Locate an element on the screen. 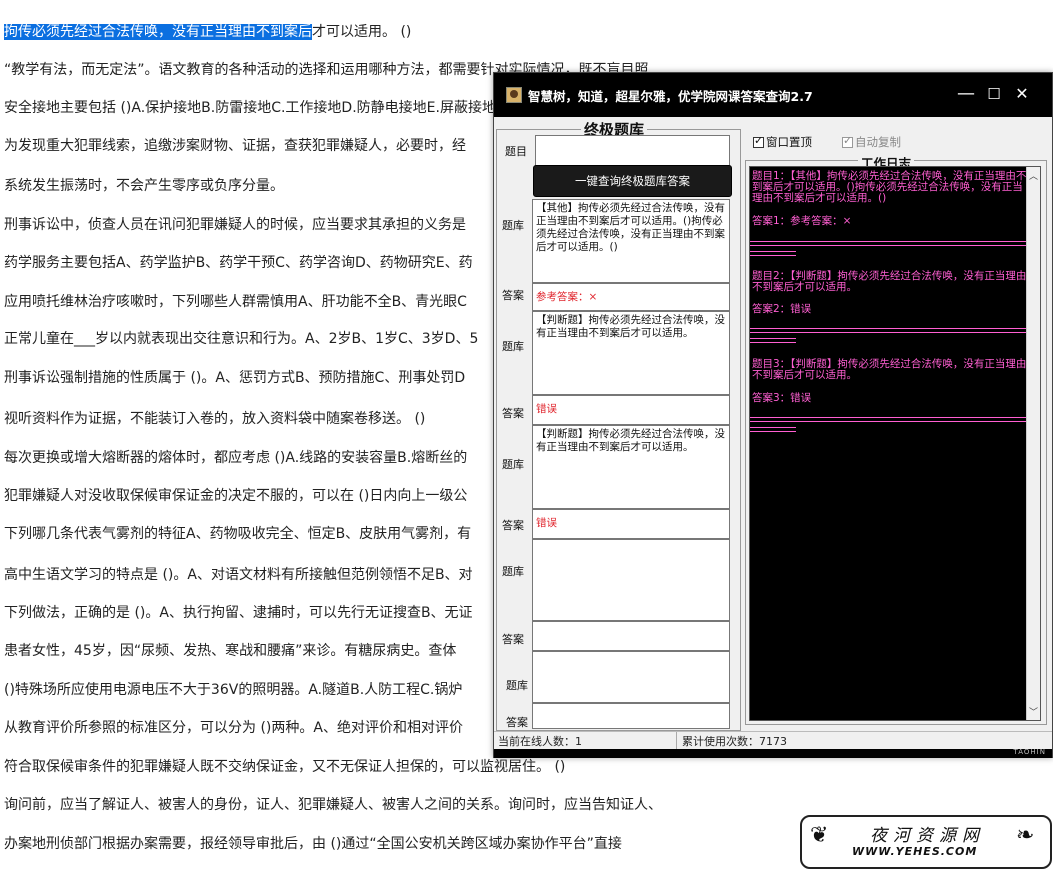  log-question-2: 题目2：【判断题】拘传必须先经过合法传唤，没有正当理由不到案后才可以适用。 is located at coordinates (889, 281).